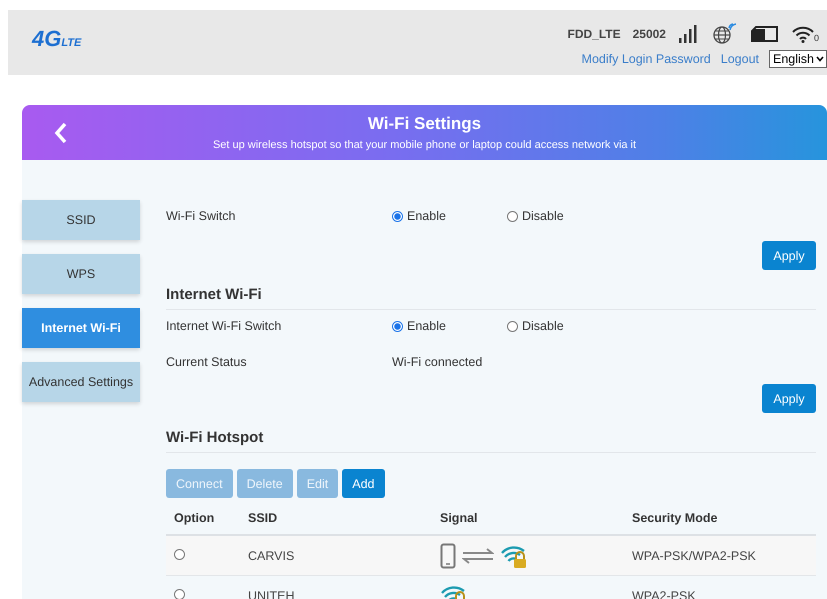 Image resolution: width=827 pixels, height=599 pixels. What do you see at coordinates (765, 34) in the screenshot?
I see `battery-icon` at bounding box center [765, 34].